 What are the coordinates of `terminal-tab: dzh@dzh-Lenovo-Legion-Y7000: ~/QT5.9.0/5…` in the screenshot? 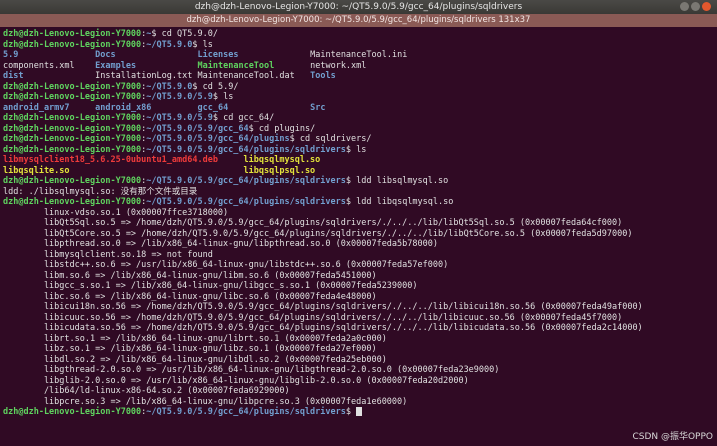 It's located at (358, 20).